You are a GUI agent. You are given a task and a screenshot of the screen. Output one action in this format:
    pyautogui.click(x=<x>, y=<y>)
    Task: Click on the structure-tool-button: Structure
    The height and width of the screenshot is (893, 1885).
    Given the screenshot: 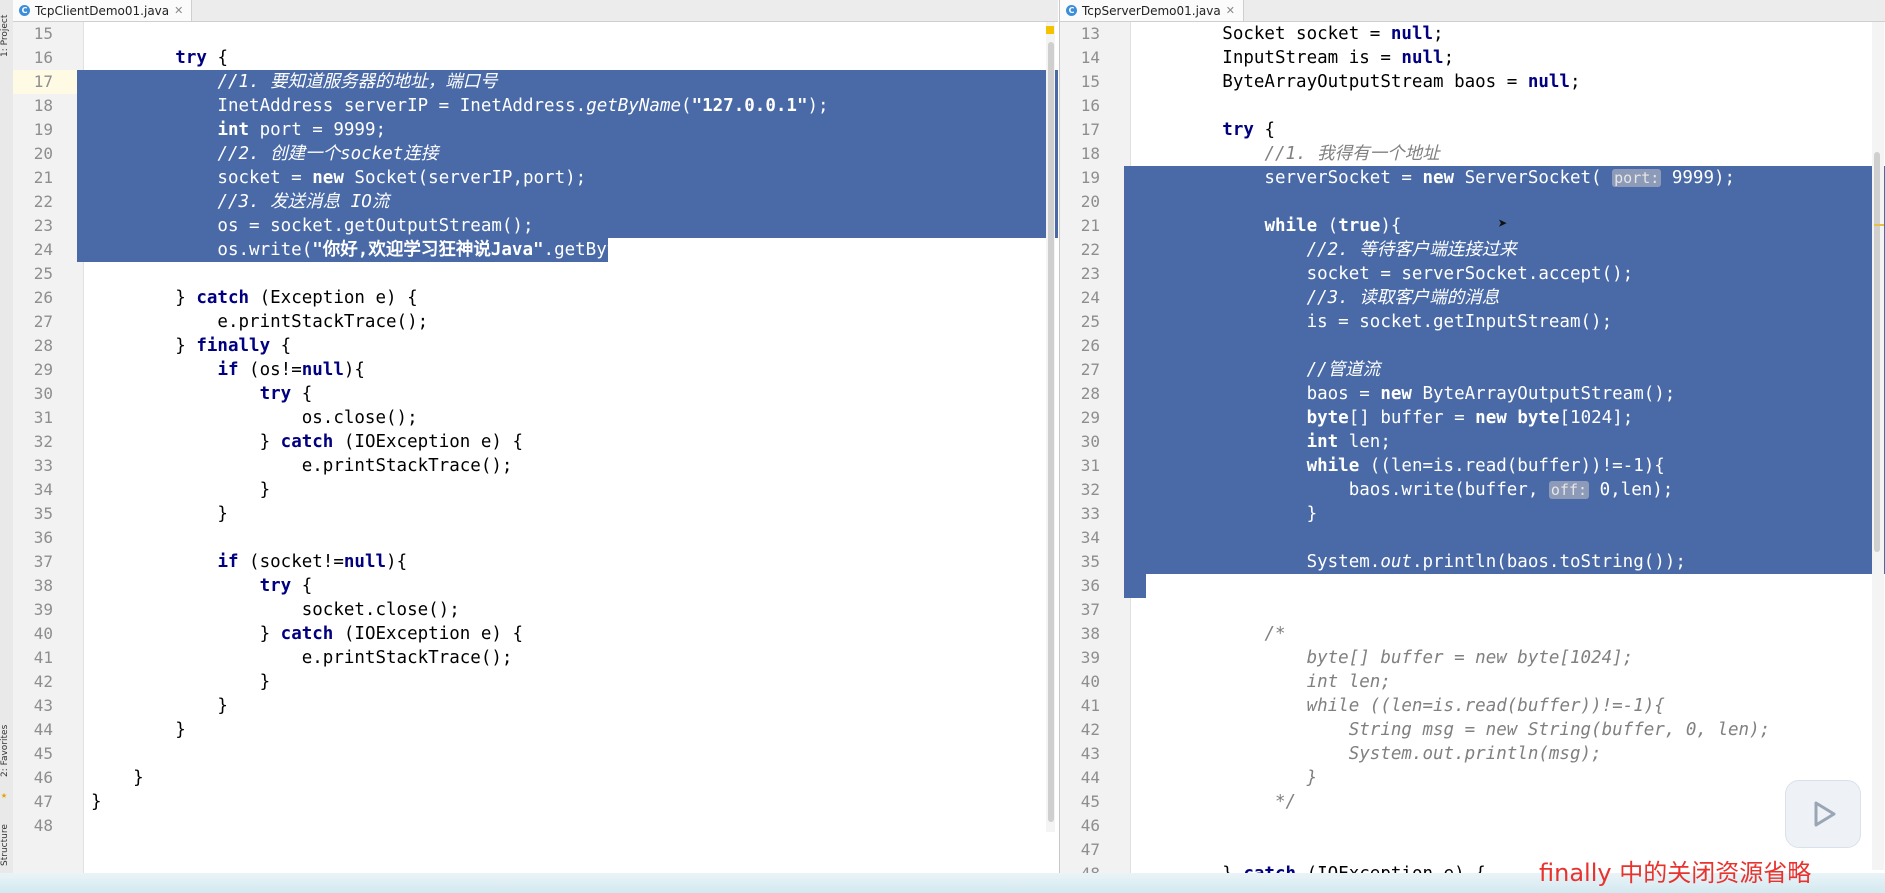 What is the action you would take?
    pyautogui.click(x=6, y=845)
    